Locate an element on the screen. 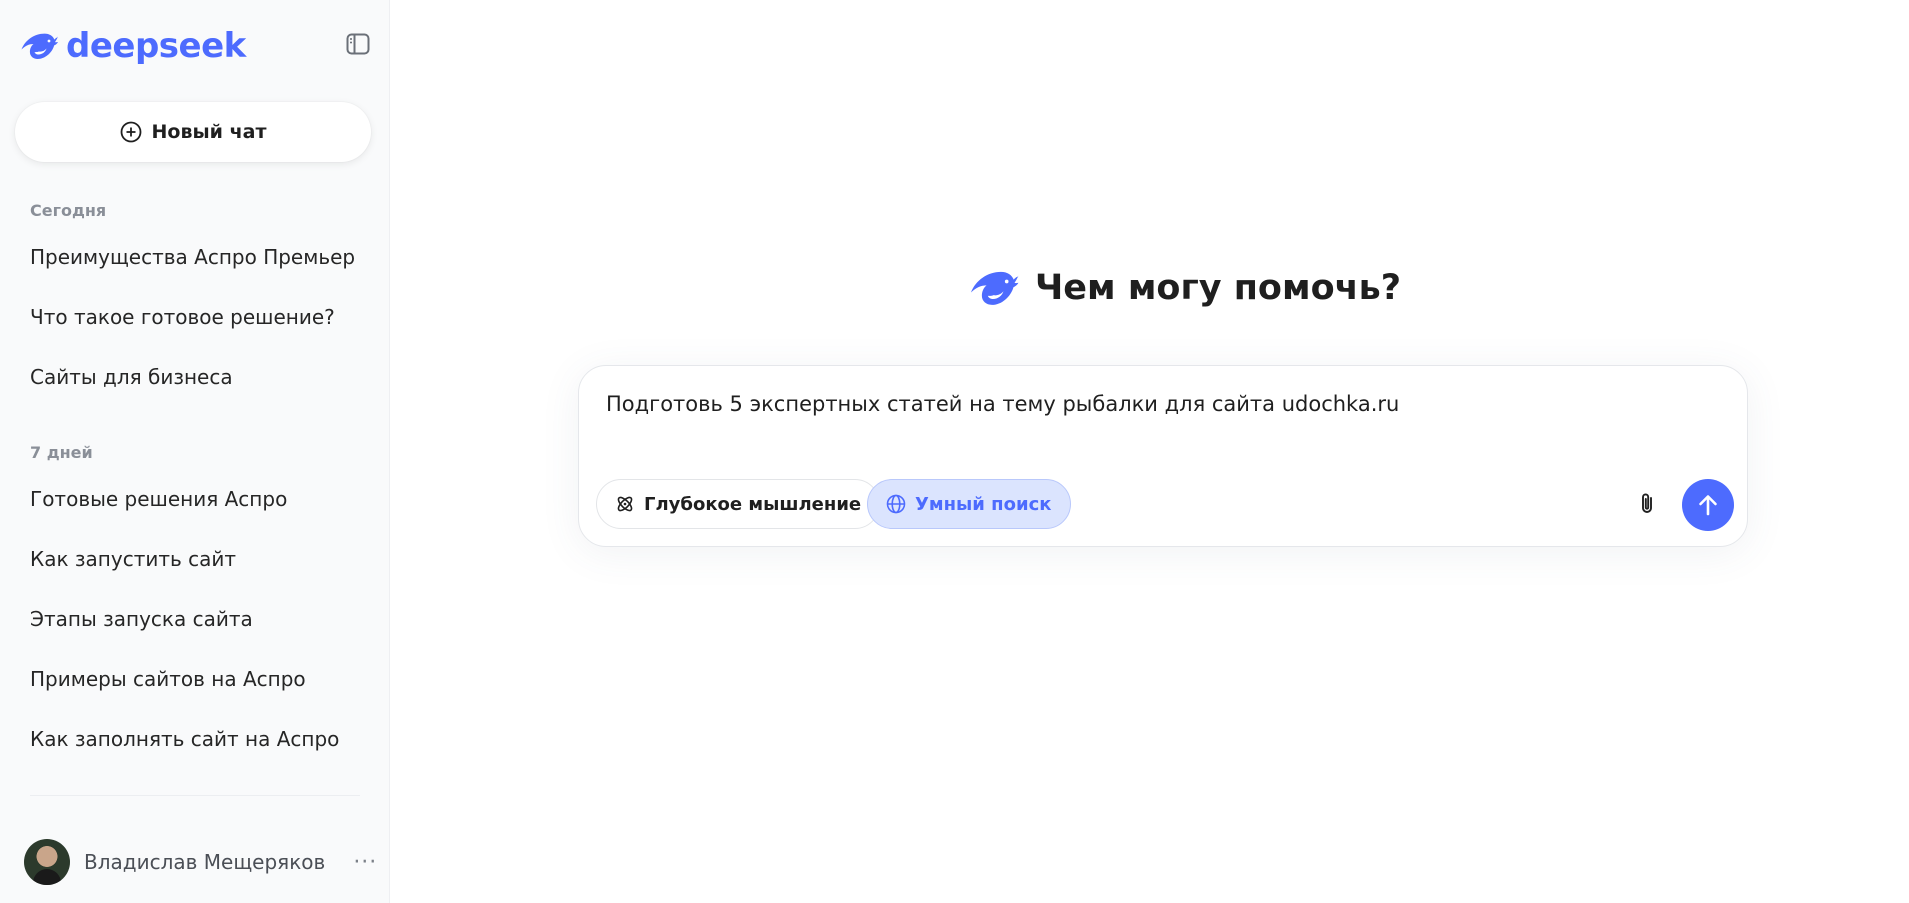 The image size is (1909, 903). section-label-today: Сегодня is located at coordinates (68, 210).